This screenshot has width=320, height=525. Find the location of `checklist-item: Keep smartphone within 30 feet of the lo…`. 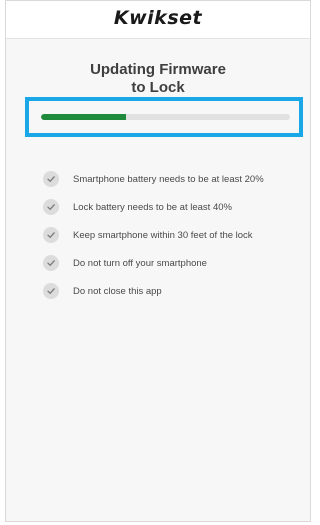

checklist-item: Keep smartphone within 30 feet of the lo… is located at coordinates (173, 235).